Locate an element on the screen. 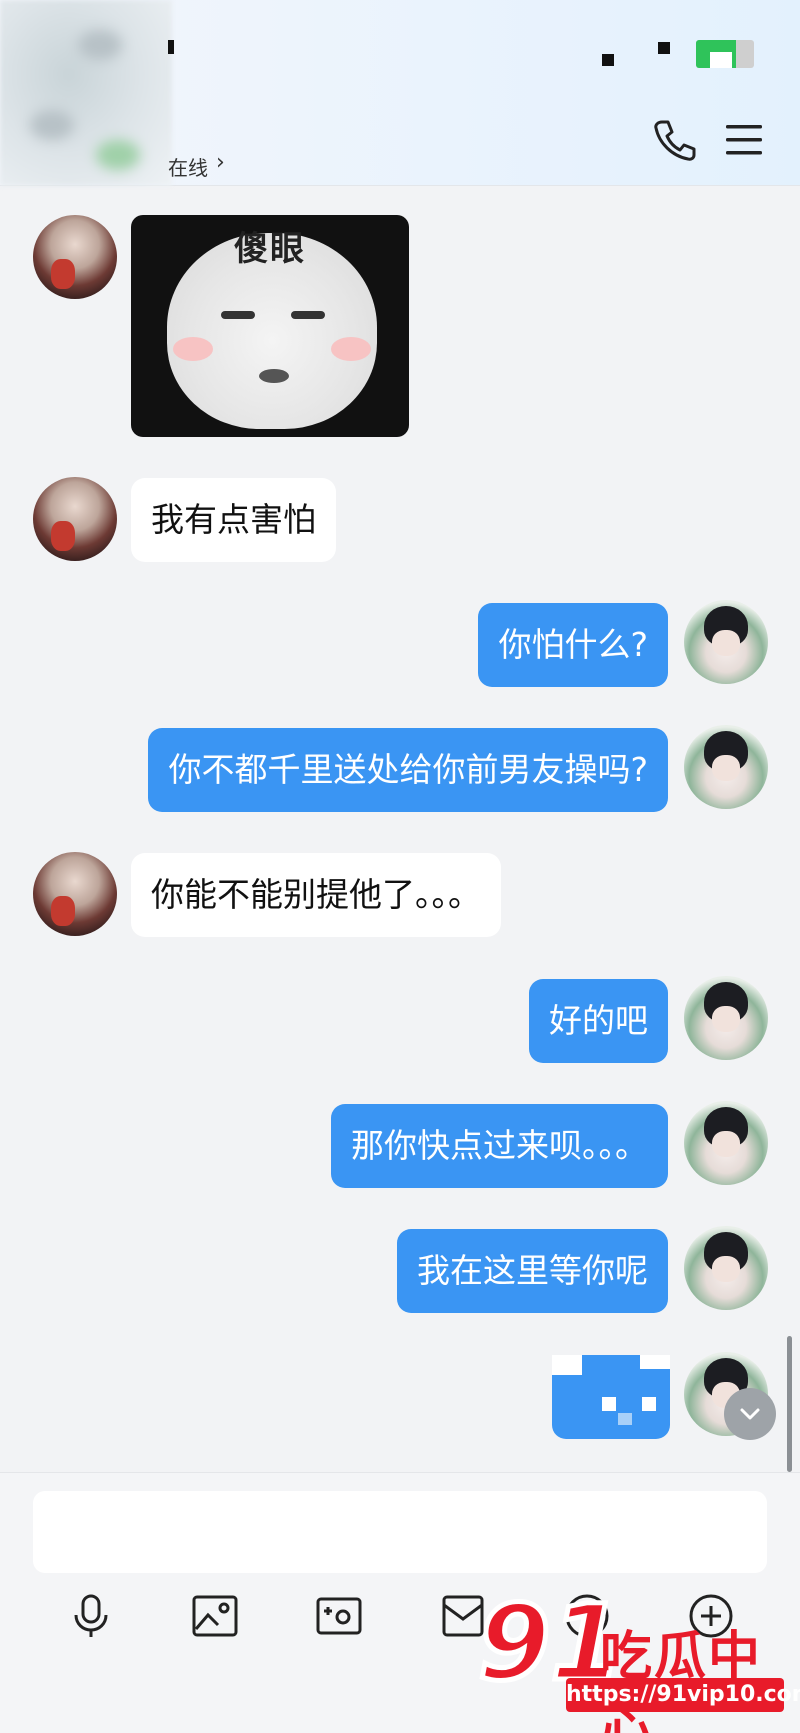  chevron-down-icon is located at coordinates (750, 1414).